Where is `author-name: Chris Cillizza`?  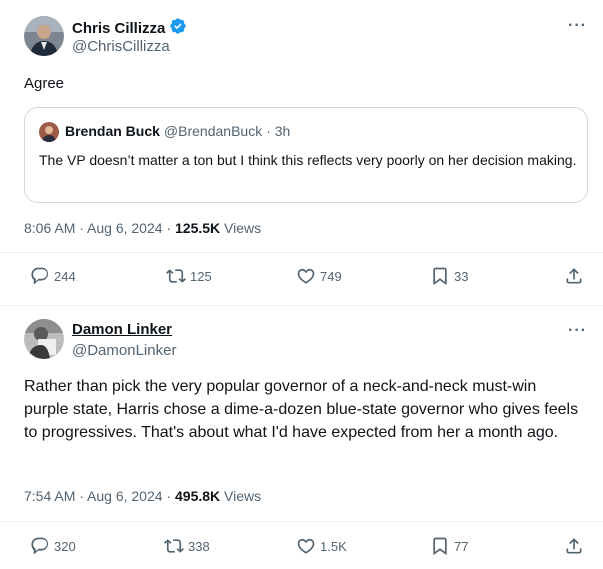 author-name: Chris Cillizza is located at coordinates (118, 28).